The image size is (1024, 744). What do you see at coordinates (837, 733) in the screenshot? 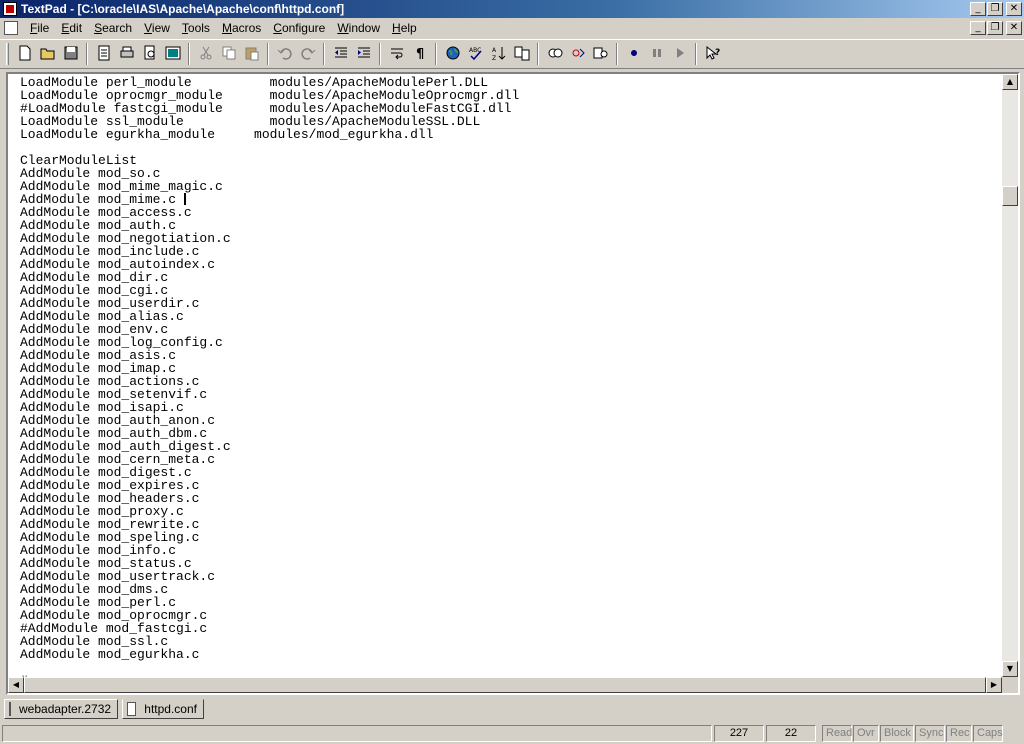
I see `status-read: Read` at bounding box center [837, 733].